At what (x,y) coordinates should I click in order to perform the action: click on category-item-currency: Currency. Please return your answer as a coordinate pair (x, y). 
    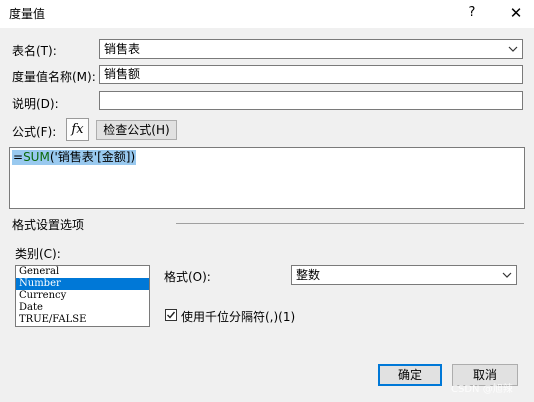
    Looking at the image, I should click on (82, 296).